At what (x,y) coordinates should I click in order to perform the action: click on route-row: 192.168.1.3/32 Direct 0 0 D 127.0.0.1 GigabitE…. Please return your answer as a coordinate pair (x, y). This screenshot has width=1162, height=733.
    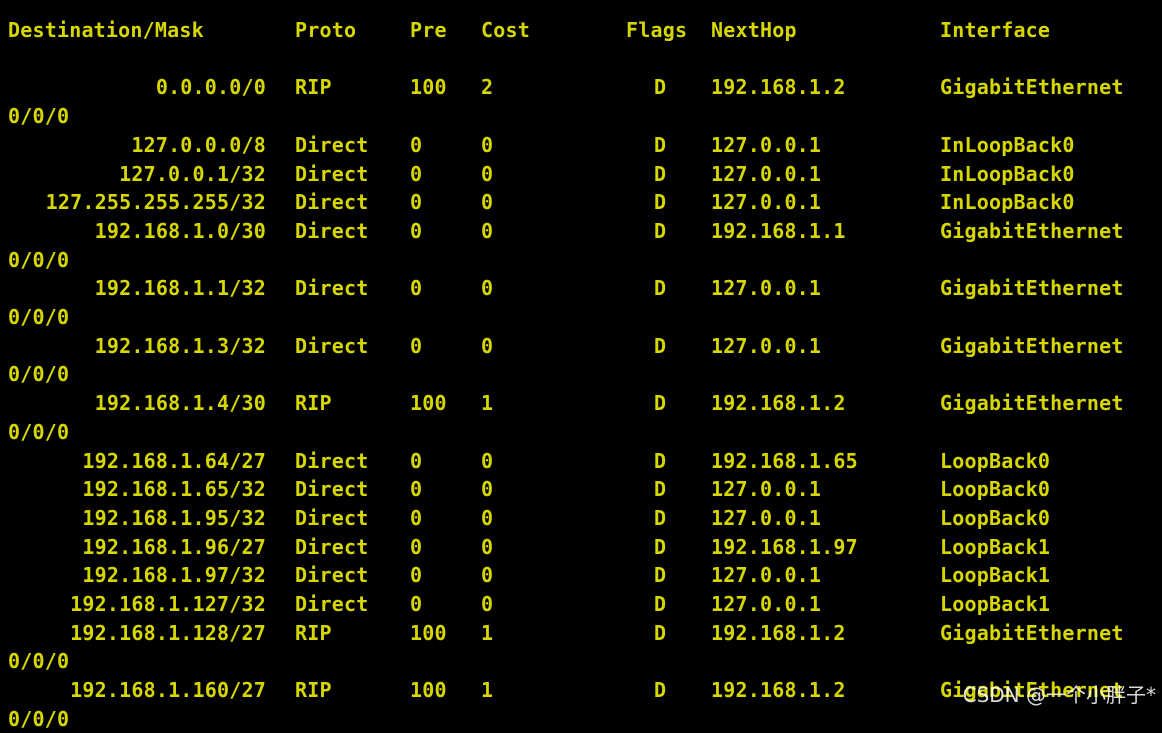
    Looking at the image, I should click on (581, 346).